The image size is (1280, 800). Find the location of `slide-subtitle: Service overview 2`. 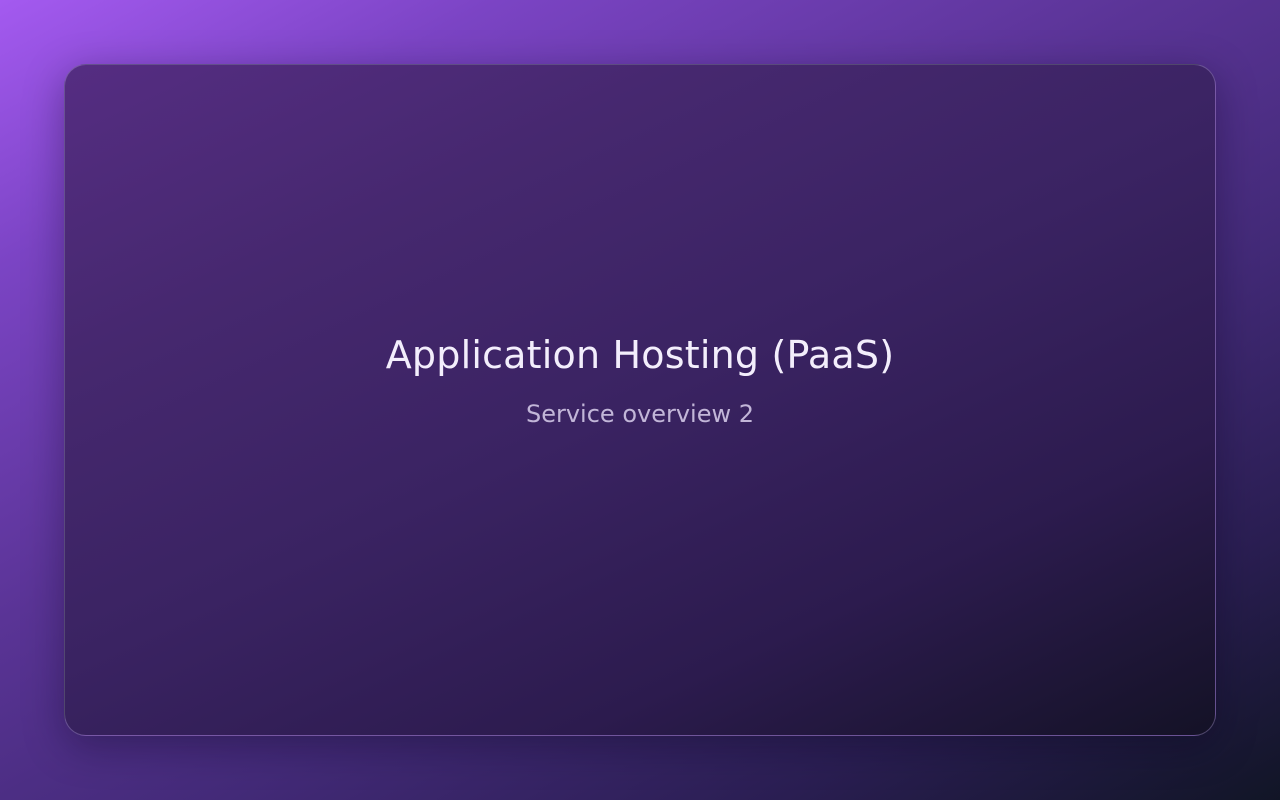

slide-subtitle: Service overview 2 is located at coordinates (639, 414).